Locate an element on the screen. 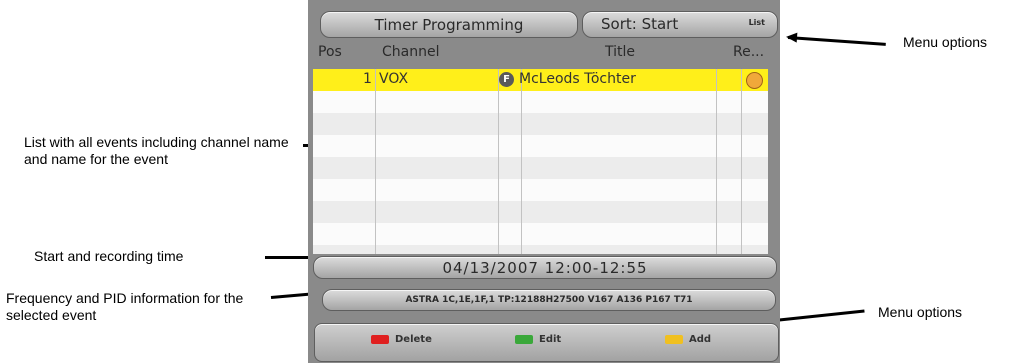  record-icon is located at coordinates (754, 80).